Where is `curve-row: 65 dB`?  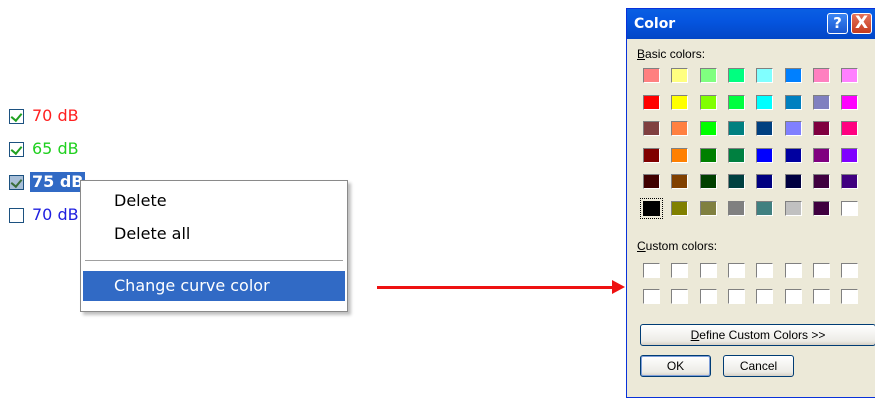 curve-row: 65 dB is located at coordinates (45, 149).